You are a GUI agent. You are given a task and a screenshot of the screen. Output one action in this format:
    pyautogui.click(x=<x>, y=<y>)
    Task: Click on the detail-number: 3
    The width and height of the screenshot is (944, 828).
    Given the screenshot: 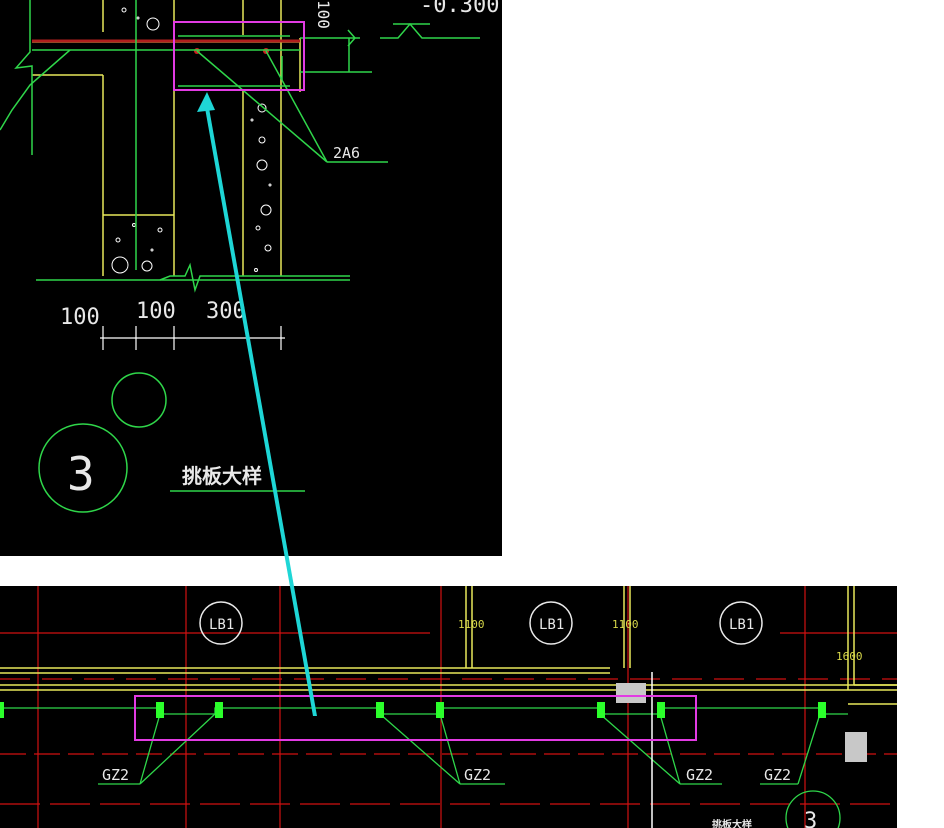 What is the action you would take?
    pyautogui.click(x=81, y=474)
    